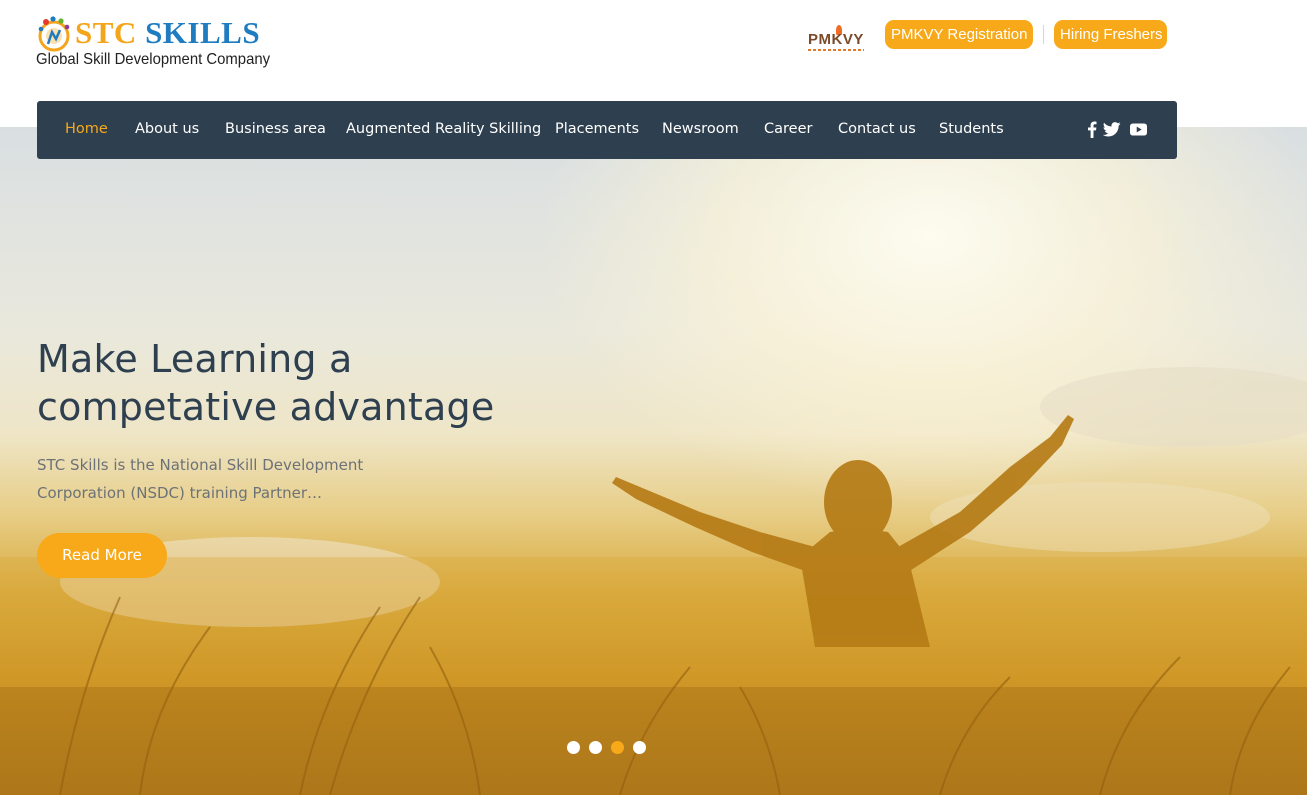 The image size is (1307, 795). Describe the element at coordinates (971, 130) in the screenshot. I see `nav-item-students: Students` at that location.